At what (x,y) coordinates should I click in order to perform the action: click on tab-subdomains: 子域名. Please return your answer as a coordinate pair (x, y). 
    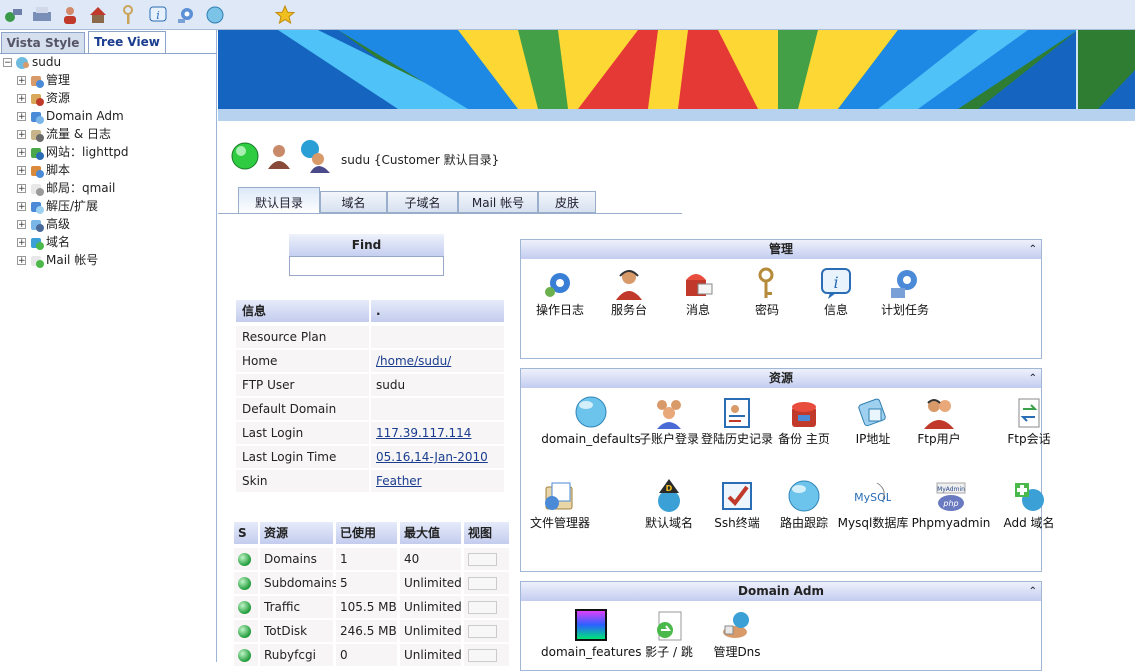
    Looking at the image, I should click on (422, 202).